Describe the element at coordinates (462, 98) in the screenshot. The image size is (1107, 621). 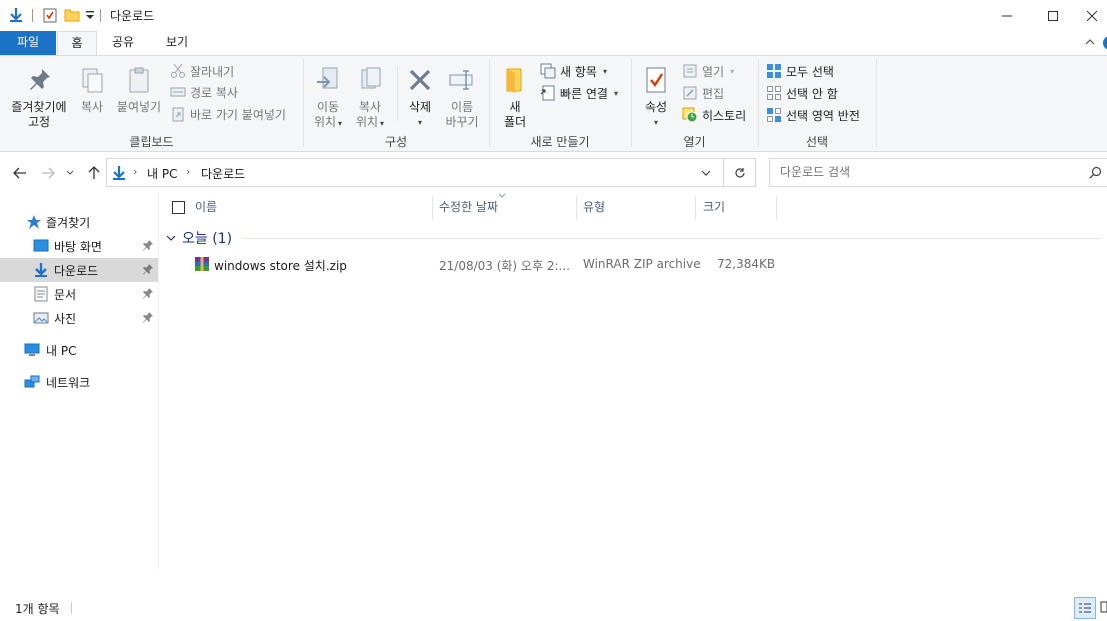
I see `rename-button: 이름 바꾸기` at that location.